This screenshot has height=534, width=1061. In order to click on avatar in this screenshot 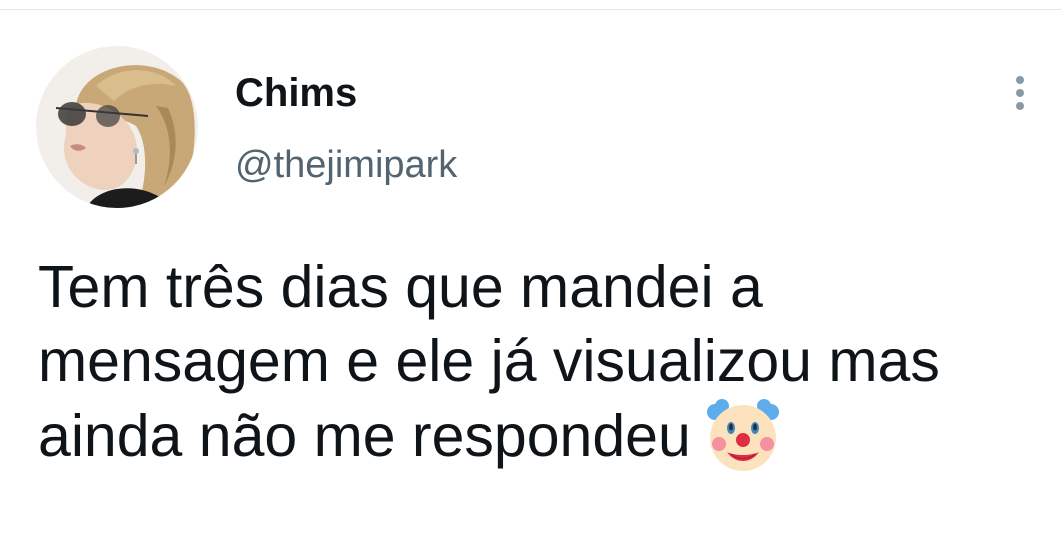, I will do `click(117, 127)`.